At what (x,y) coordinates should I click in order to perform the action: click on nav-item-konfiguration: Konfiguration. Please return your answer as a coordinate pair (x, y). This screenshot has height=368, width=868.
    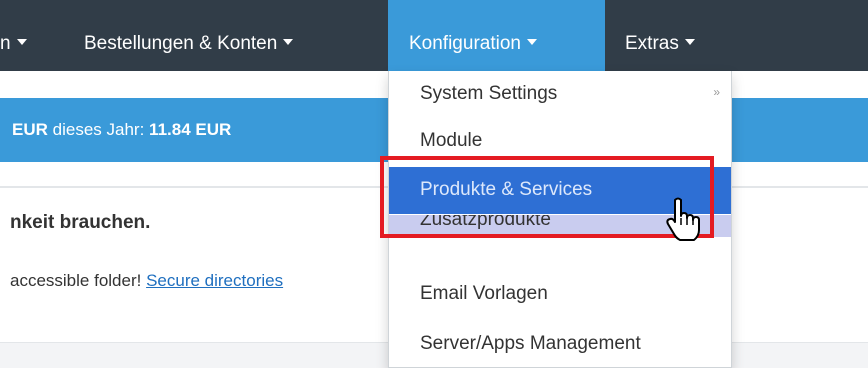
    Looking at the image, I should click on (496, 35).